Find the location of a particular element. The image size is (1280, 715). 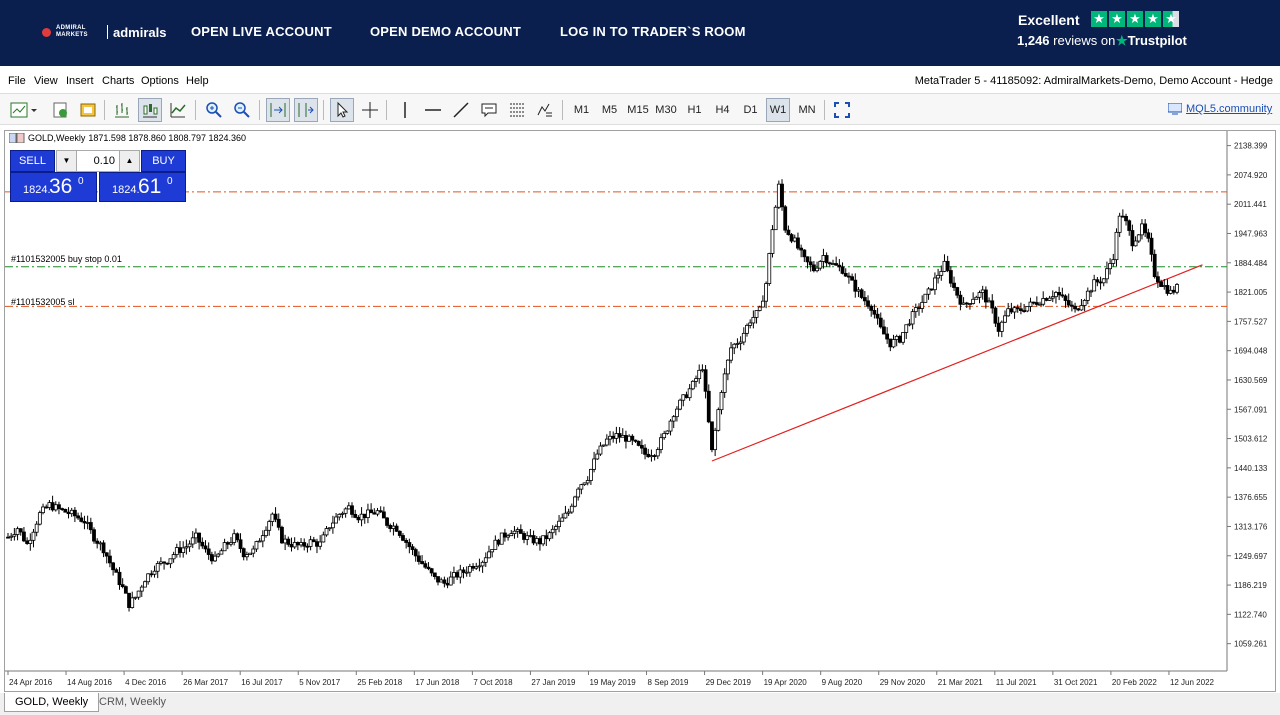

sell-price-button: 1824. 36 0 is located at coordinates (53, 187).